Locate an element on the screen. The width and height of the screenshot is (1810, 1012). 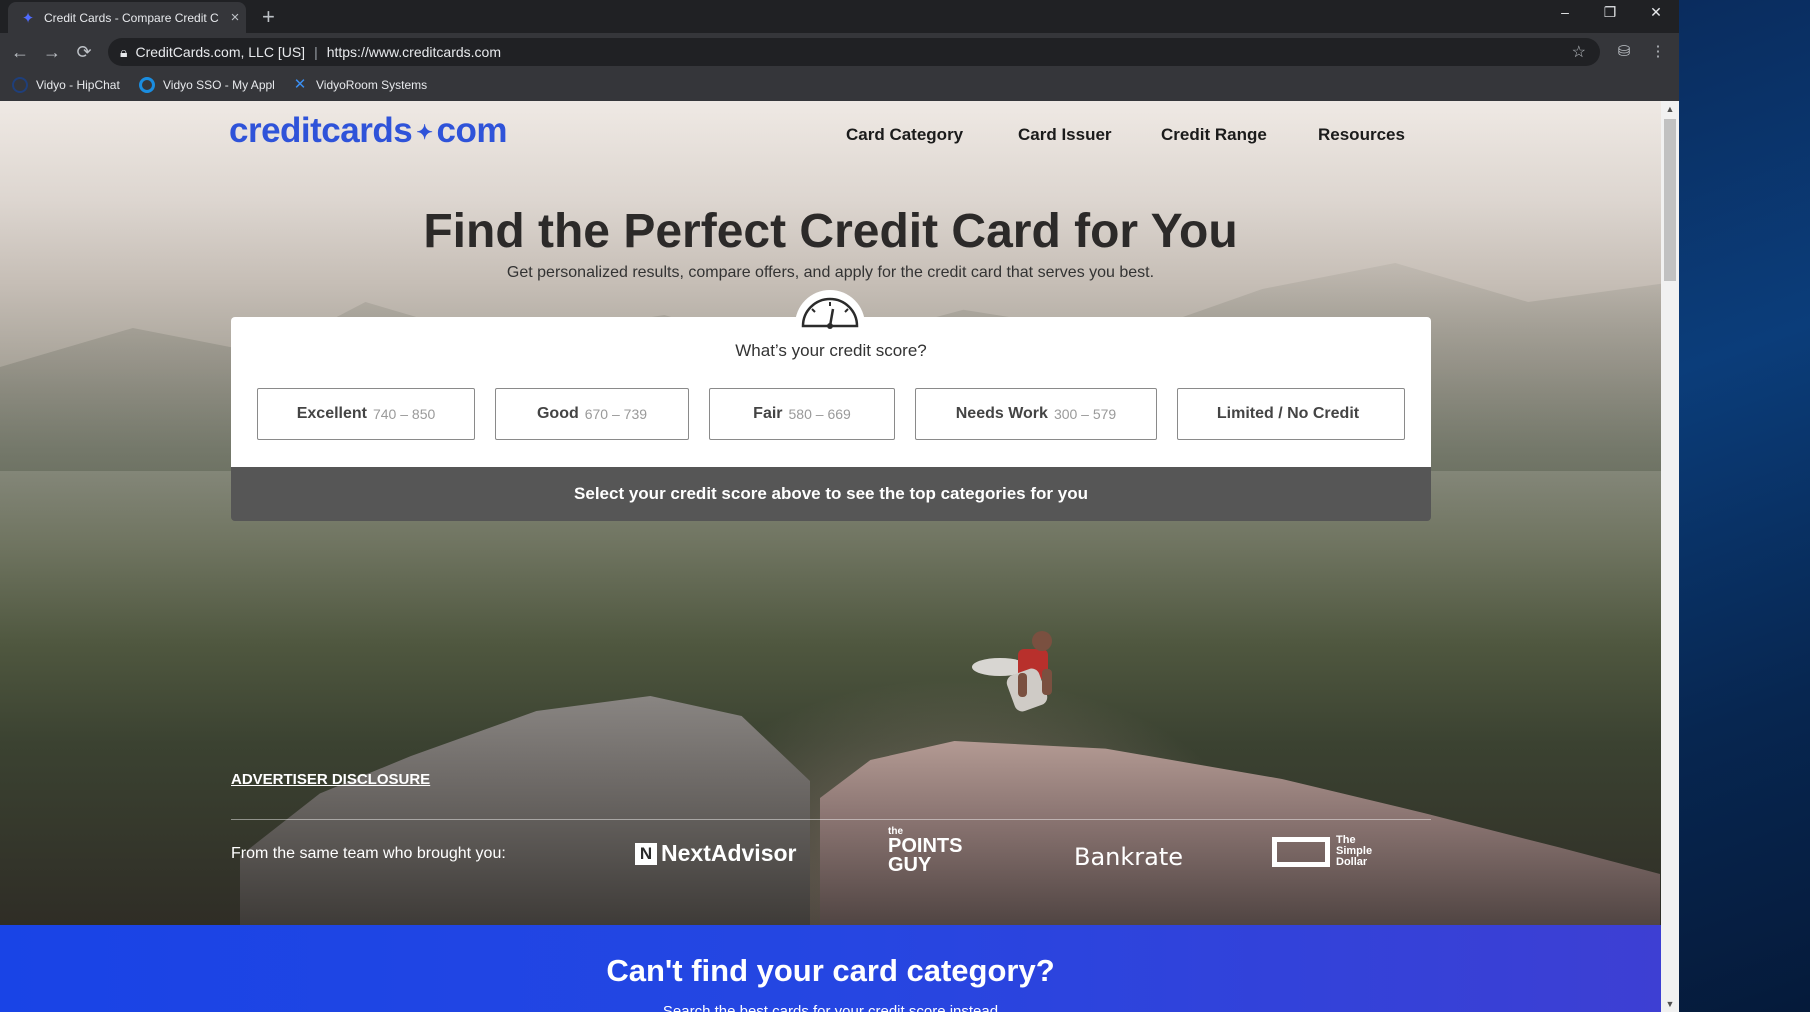
score-excellent-button: Excellent 740 – 850 is located at coordinates (366, 414).